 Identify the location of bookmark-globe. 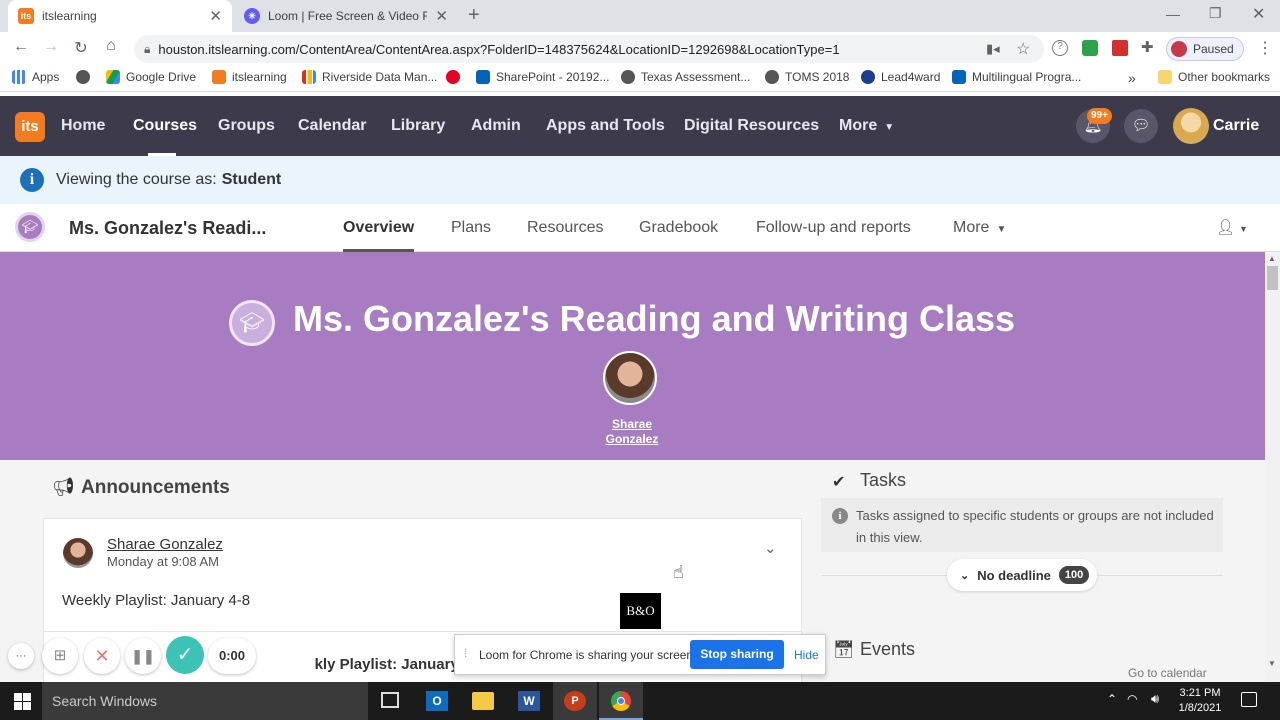
(83, 77).